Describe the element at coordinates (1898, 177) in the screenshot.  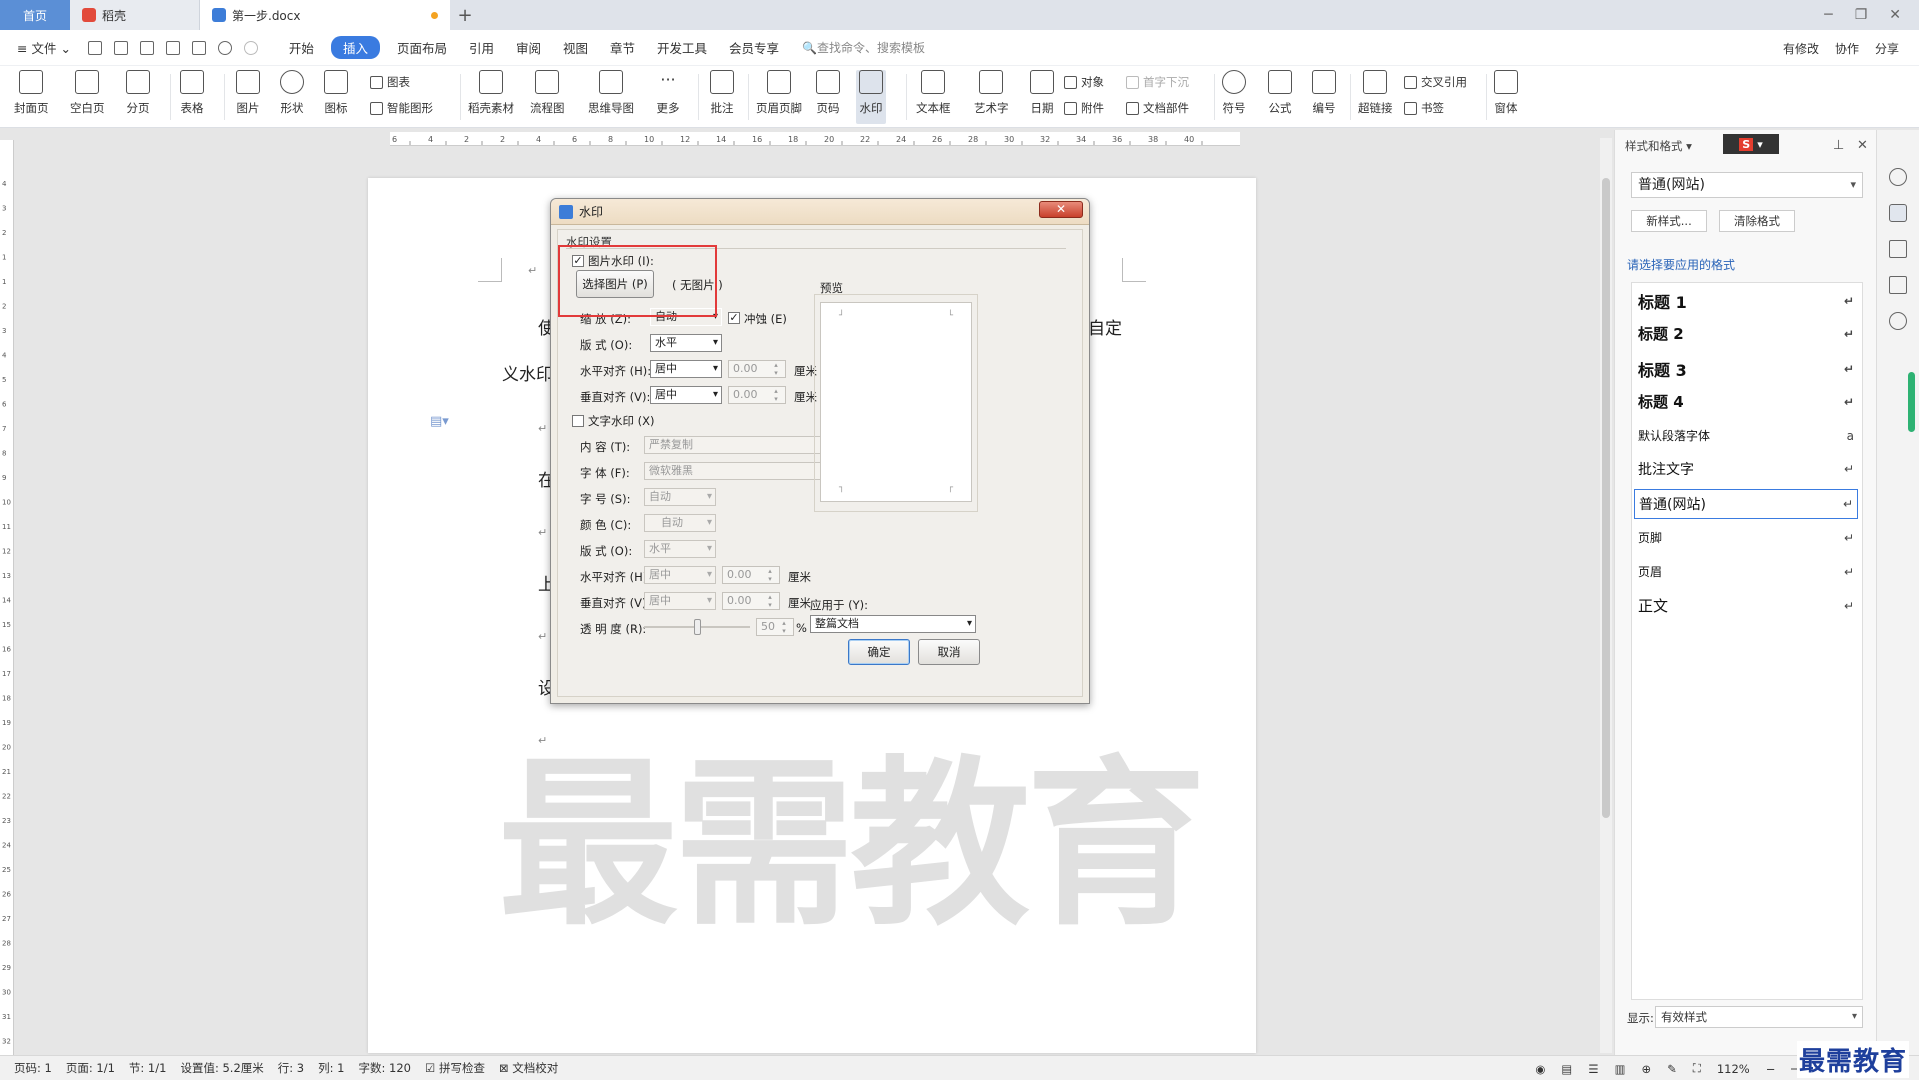
I see `style-format-icon` at that location.